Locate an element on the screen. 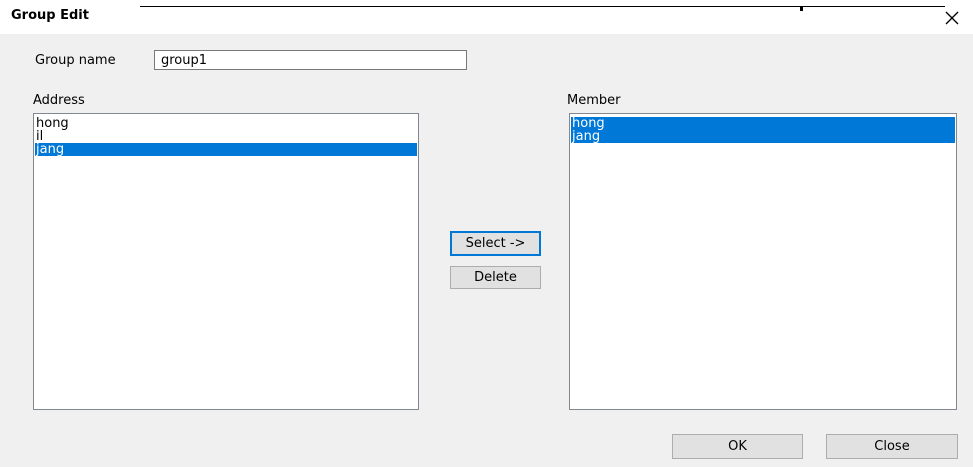 This screenshot has height=467, width=973. ok-button: OK is located at coordinates (737, 446).